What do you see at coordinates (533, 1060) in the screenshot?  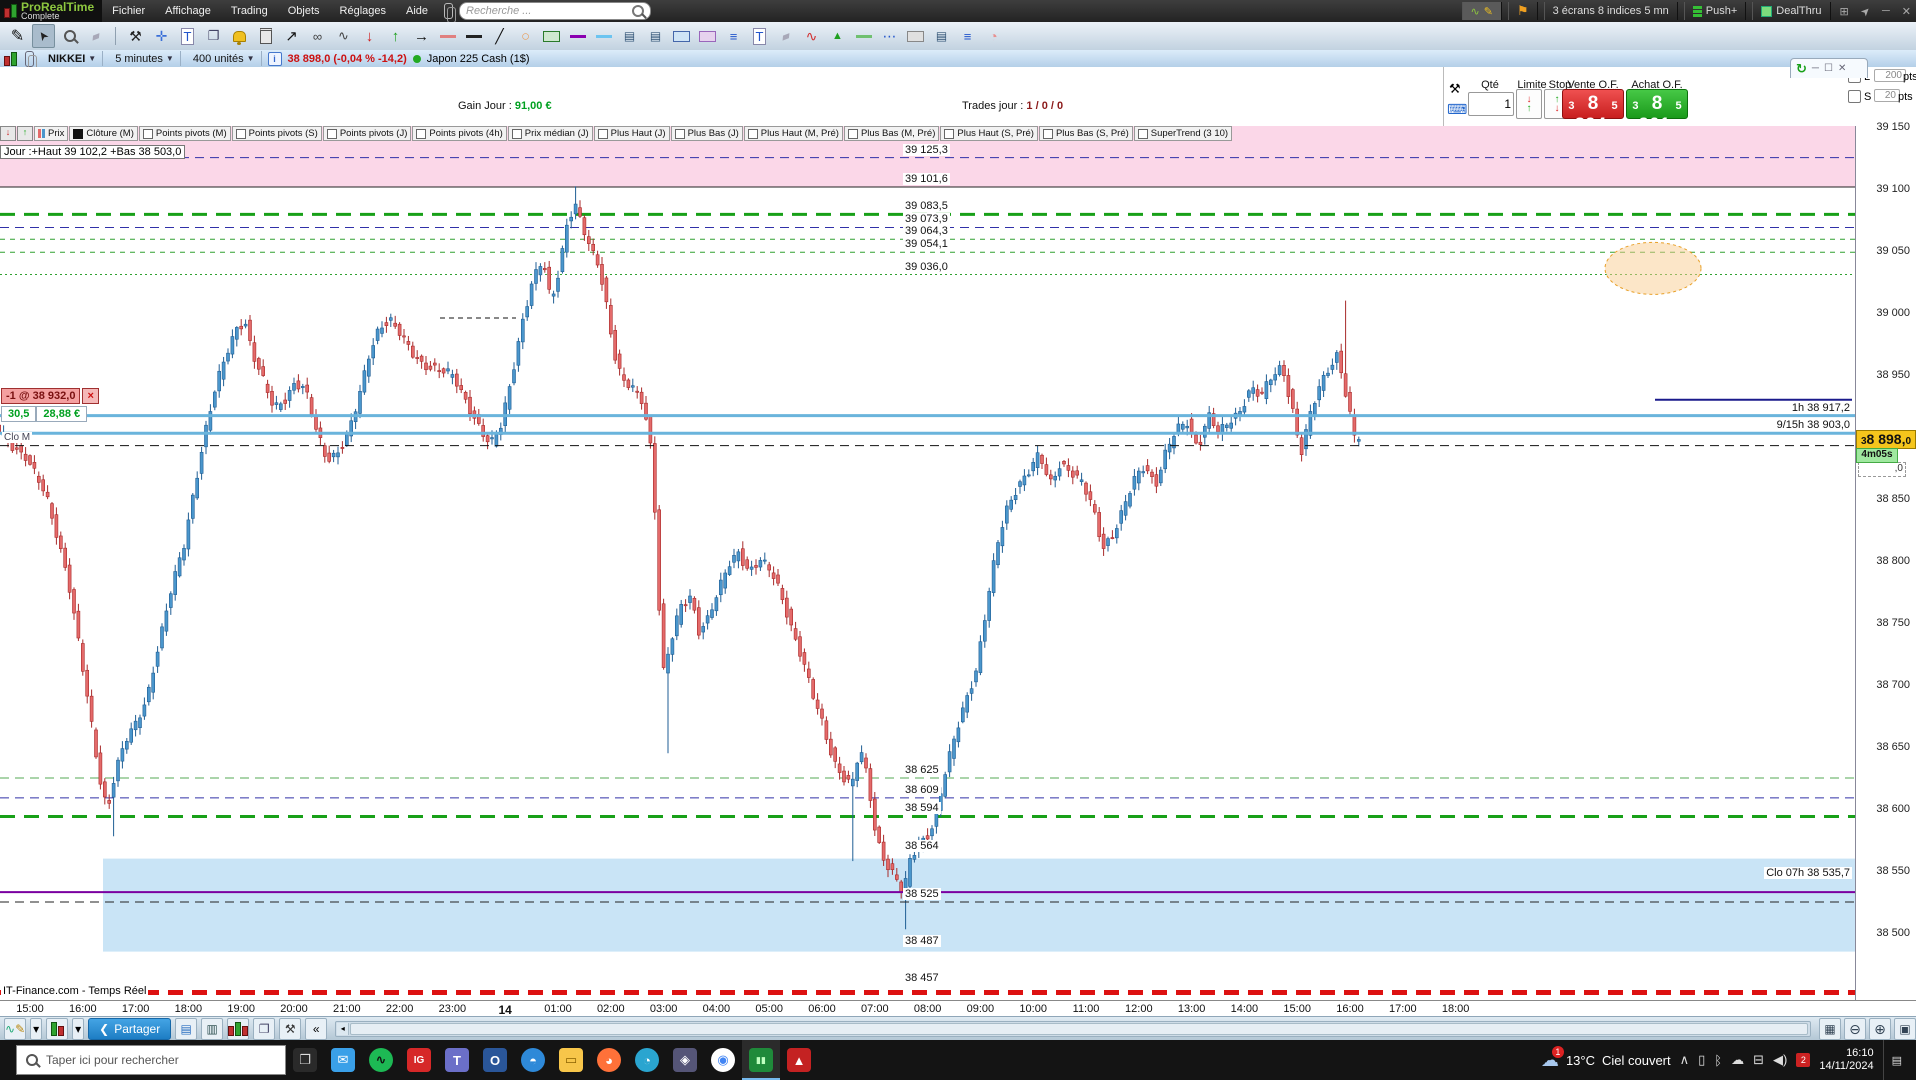 I see `taskbar-app-messenger: ◓` at bounding box center [533, 1060].